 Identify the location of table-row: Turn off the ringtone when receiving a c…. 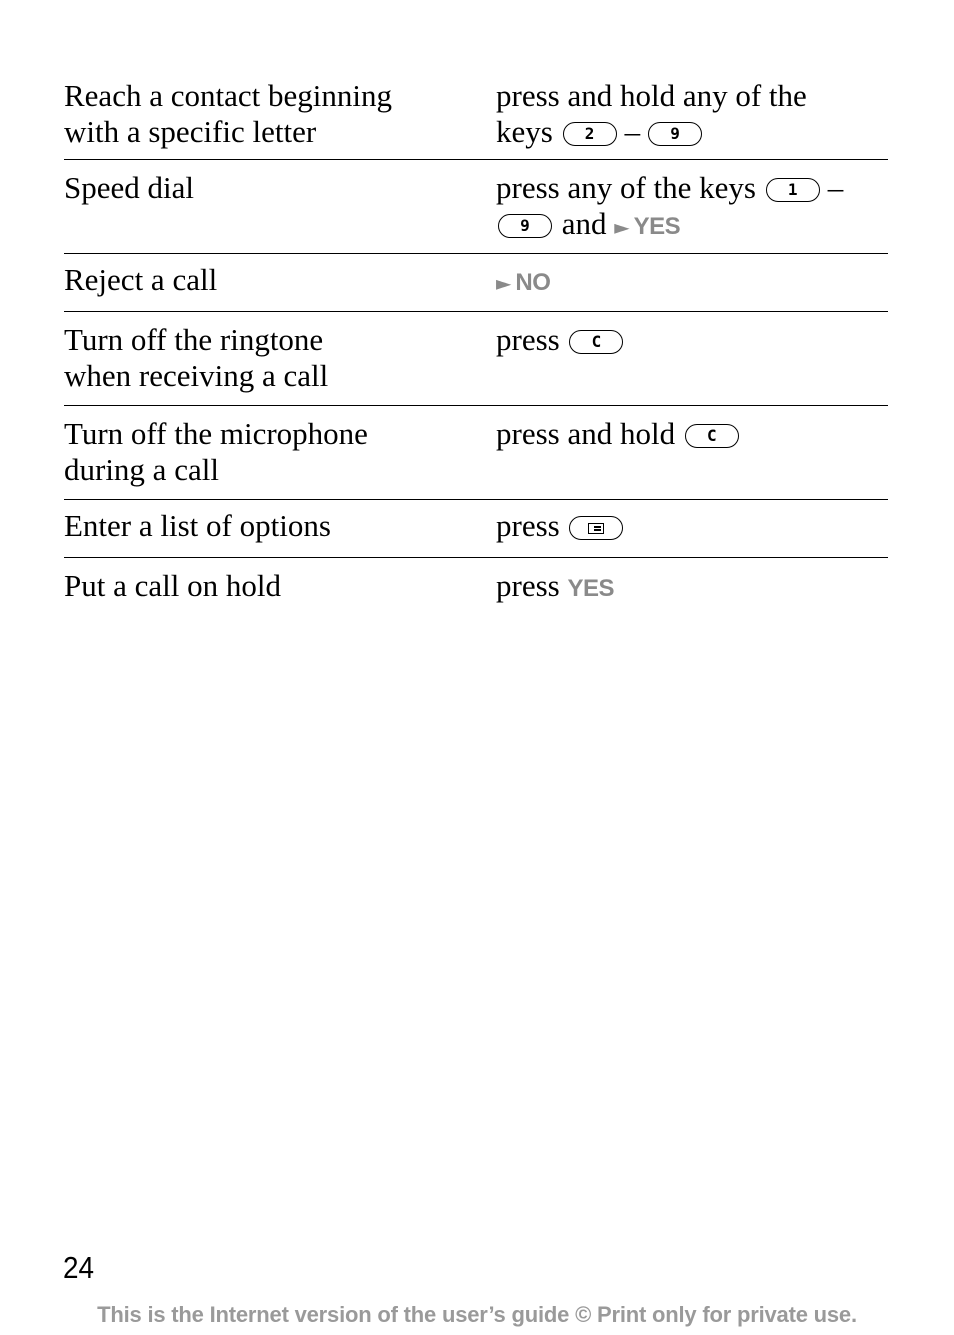
(476, 359).